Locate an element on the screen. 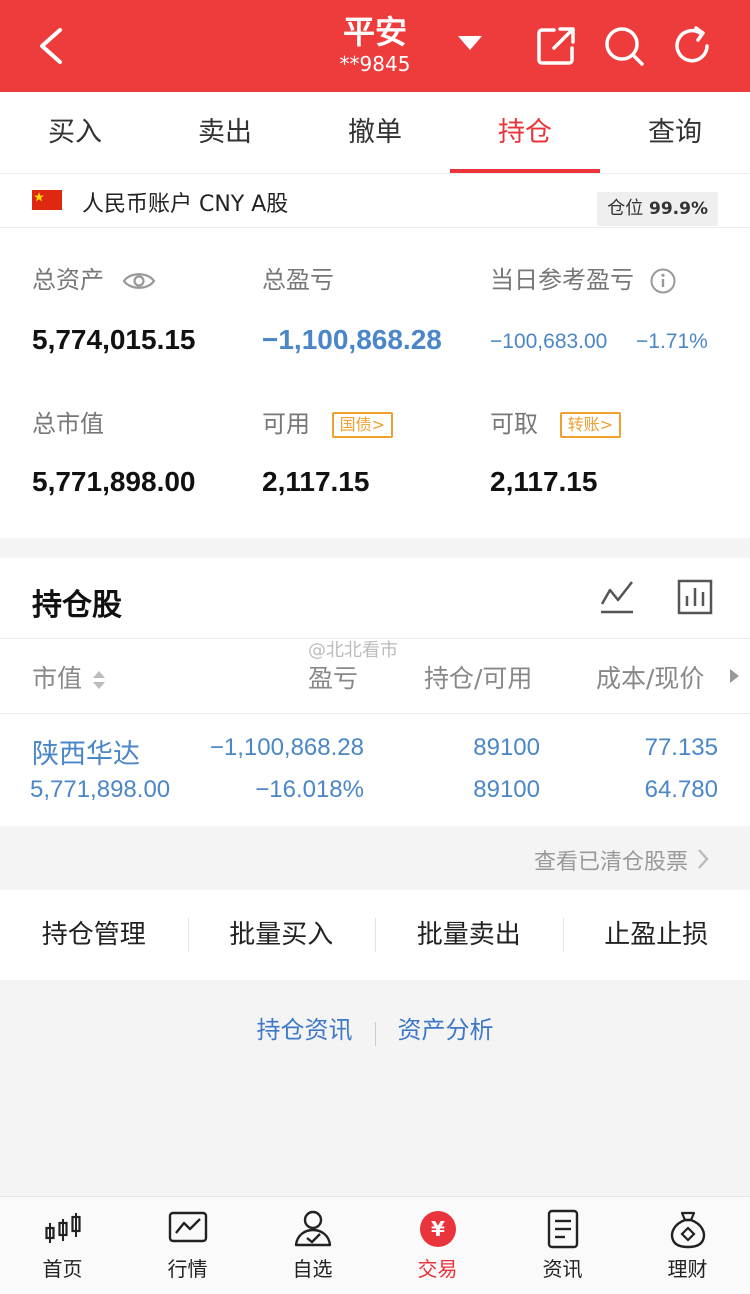  today-pl-label: 当日参考盈亏 is located at coordinates (583, 277).